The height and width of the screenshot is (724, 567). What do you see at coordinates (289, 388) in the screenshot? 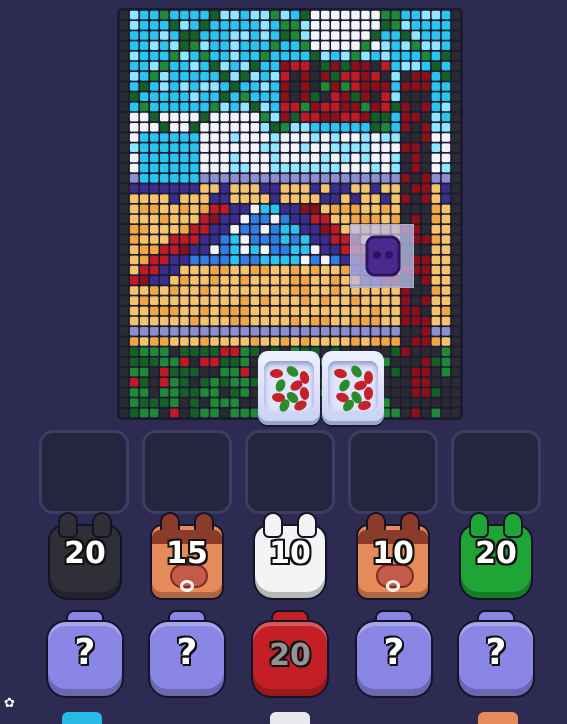
I see `bean-tray-left` at bounding box center [289, 388].